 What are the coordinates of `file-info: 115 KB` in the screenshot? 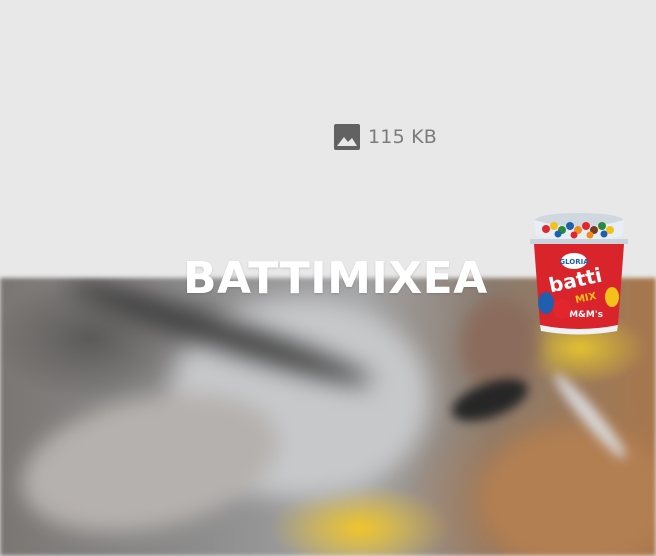 It's located at (385, 137).